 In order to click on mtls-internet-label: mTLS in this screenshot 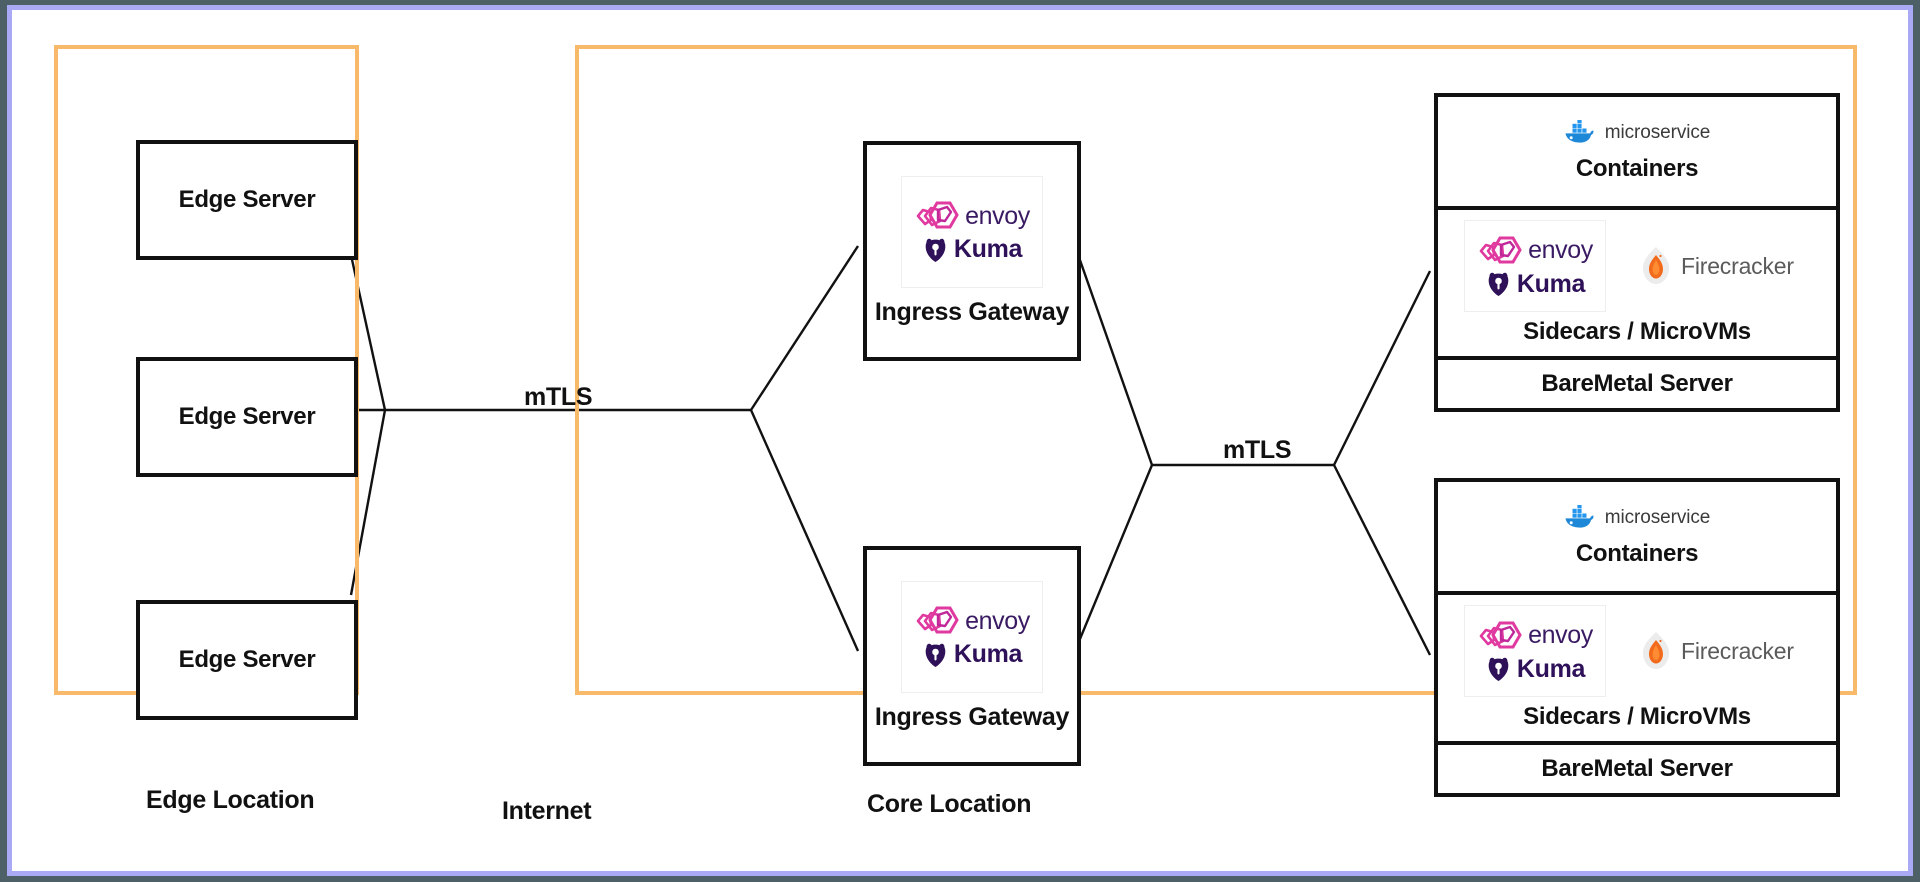, I will do `click(558, 397)`.